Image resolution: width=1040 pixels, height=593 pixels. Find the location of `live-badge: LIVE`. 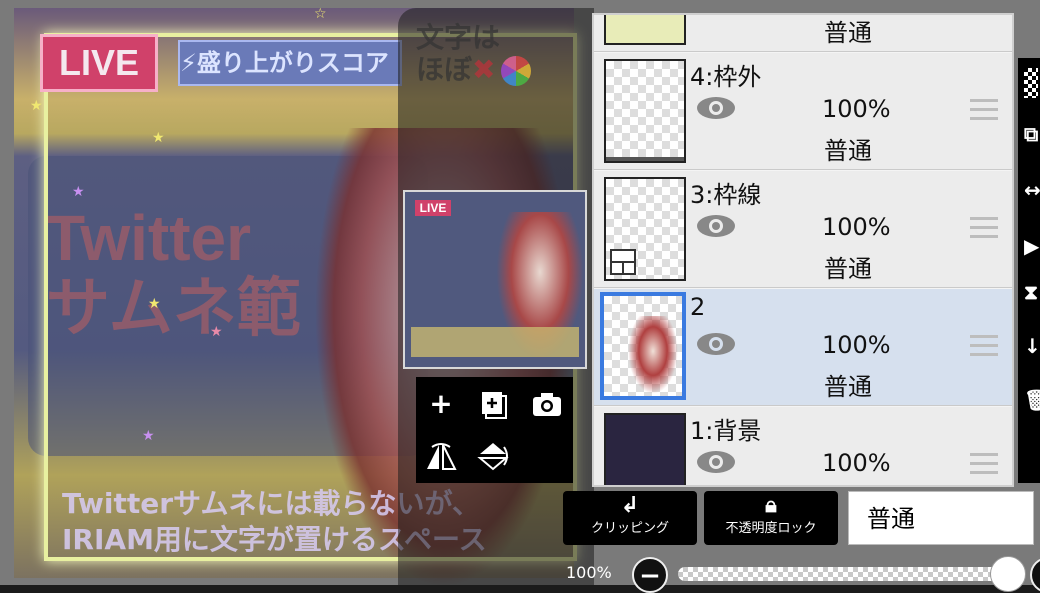

live-badge: LIVE is located at coordinates (99, 63).